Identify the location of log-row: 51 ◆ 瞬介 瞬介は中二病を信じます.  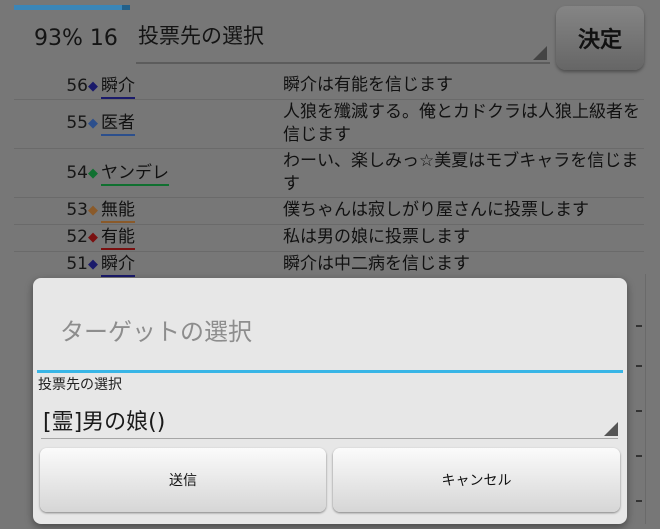
(329, 264).